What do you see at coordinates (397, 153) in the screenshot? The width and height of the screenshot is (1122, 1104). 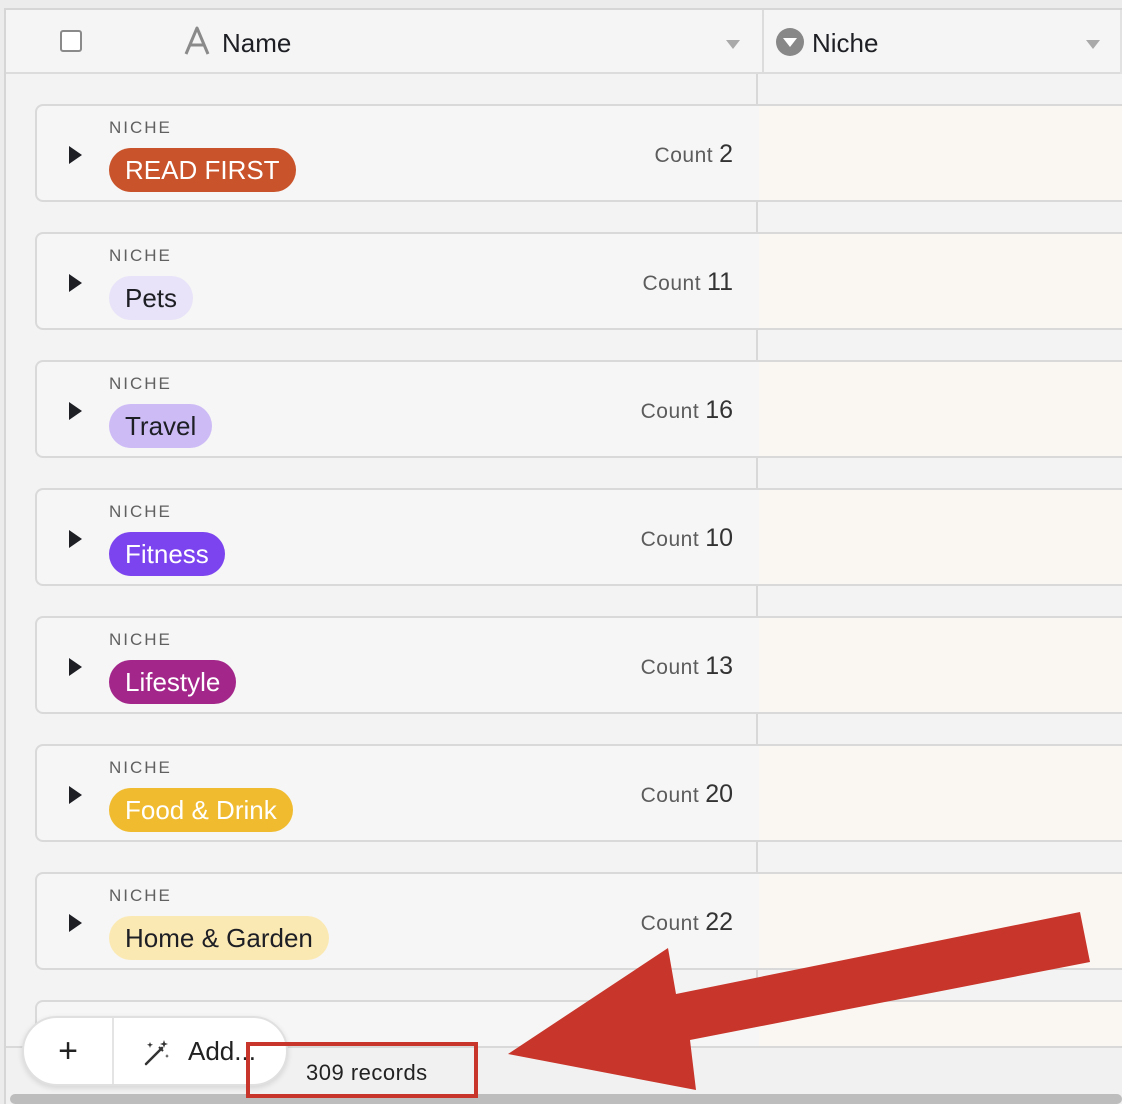 I see `group-header-read-first: NICHE READ FIRST Count 2` at bounding box center [397, 153].